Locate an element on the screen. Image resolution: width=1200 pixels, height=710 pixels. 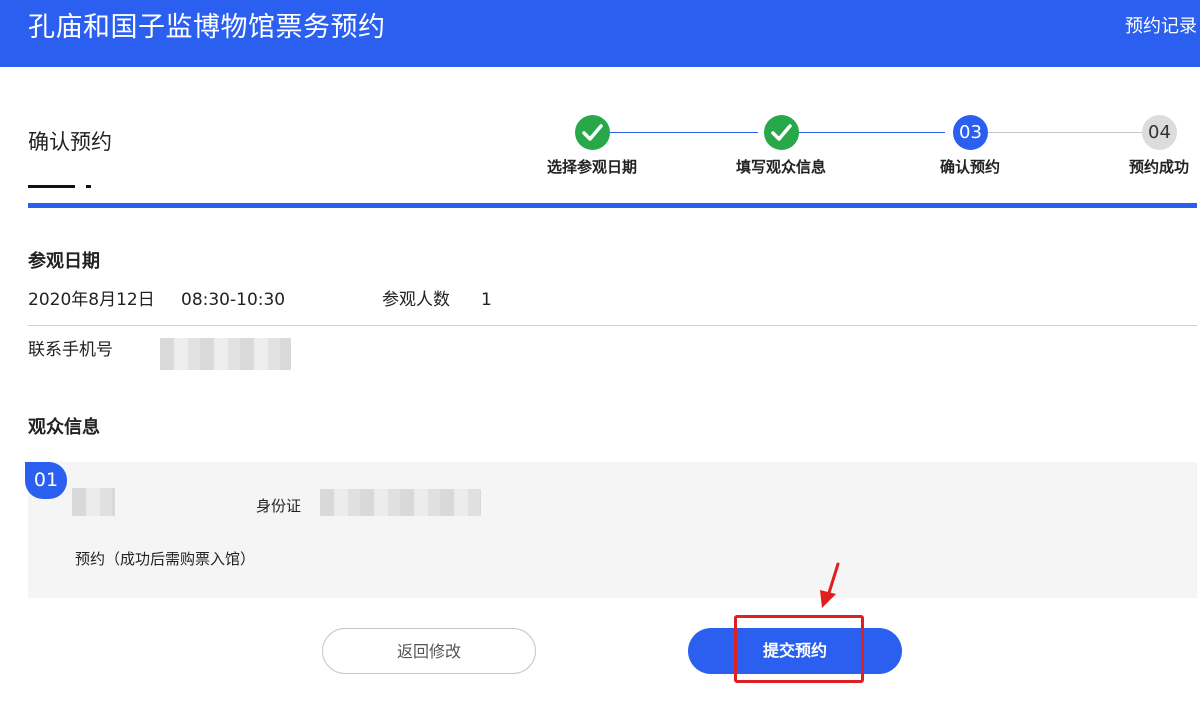
title-underline is located at coordinates (51, 186).